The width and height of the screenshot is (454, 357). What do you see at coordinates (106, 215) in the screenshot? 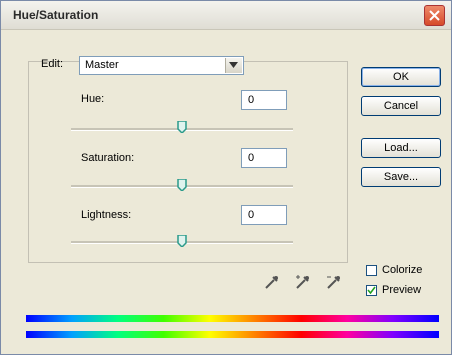
I see `lightness-label: Lightness:` at bounding box center [106, 215].